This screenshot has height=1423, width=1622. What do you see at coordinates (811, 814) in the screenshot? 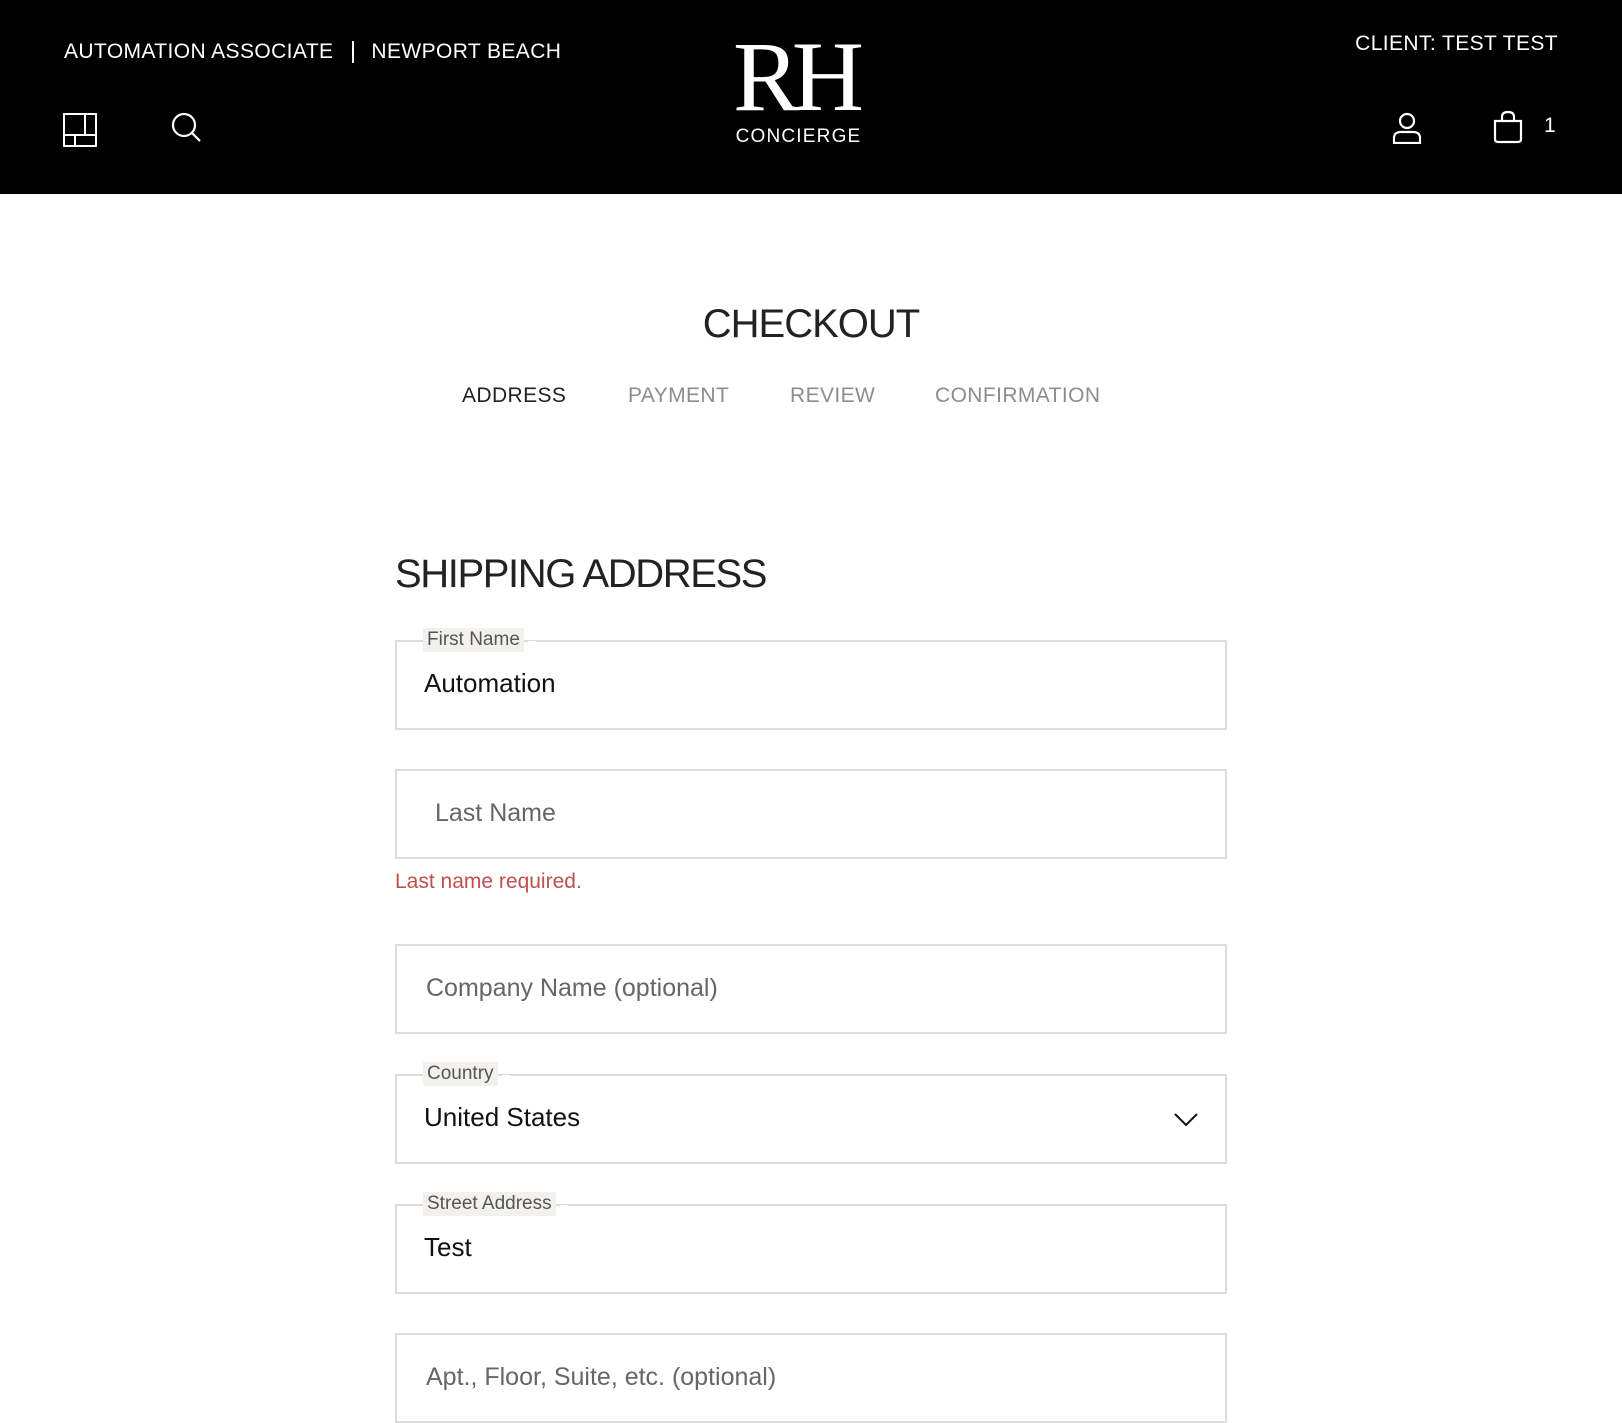
I see `last-name-field: Last Name` at bounding box center [811, 814].